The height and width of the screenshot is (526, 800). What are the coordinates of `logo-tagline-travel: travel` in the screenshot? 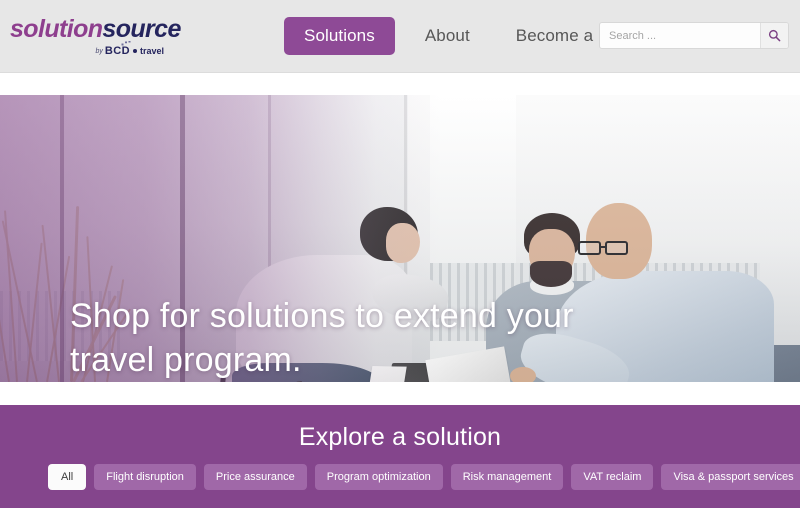 It's located at (151, 51).